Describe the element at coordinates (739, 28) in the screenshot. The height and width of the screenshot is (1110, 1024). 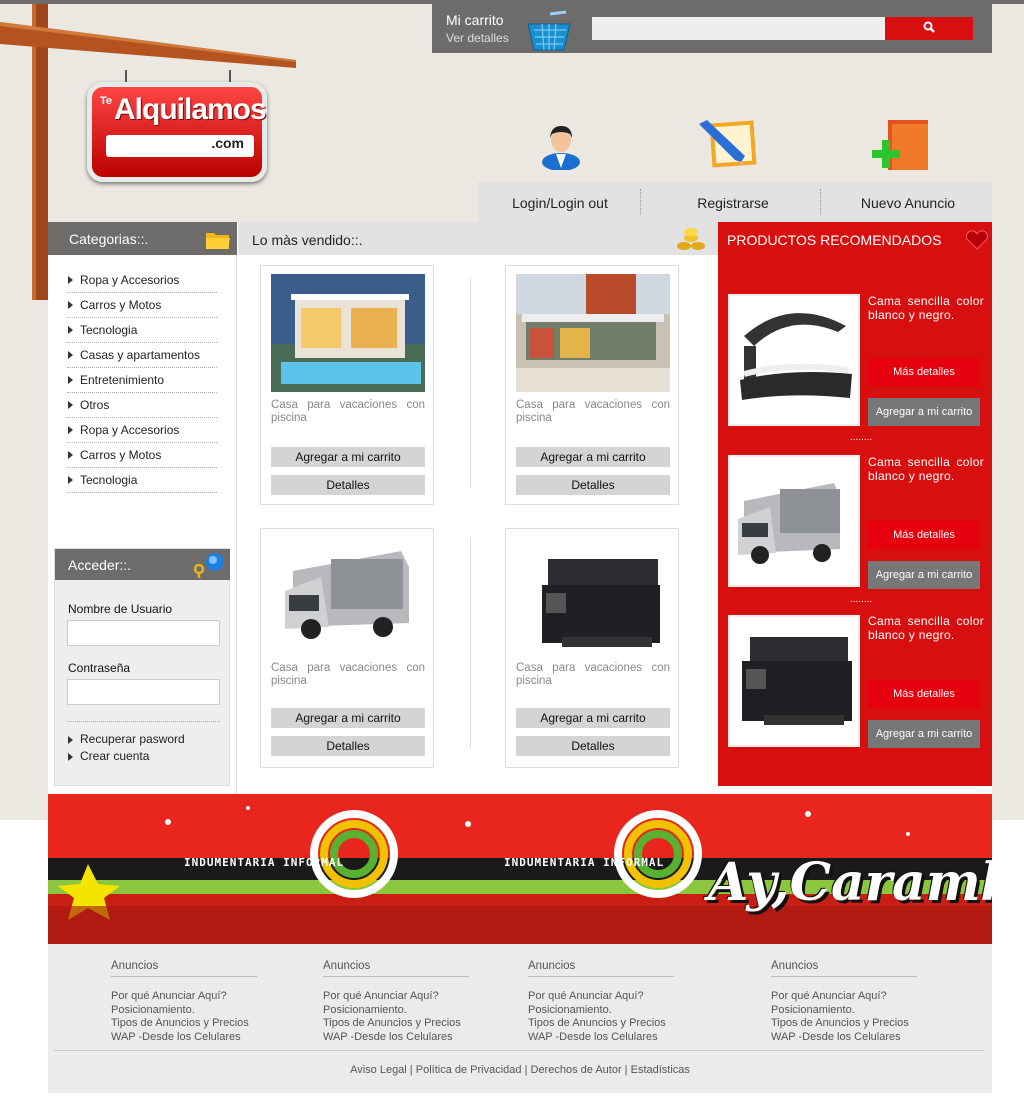
I see `search-input` at that location.